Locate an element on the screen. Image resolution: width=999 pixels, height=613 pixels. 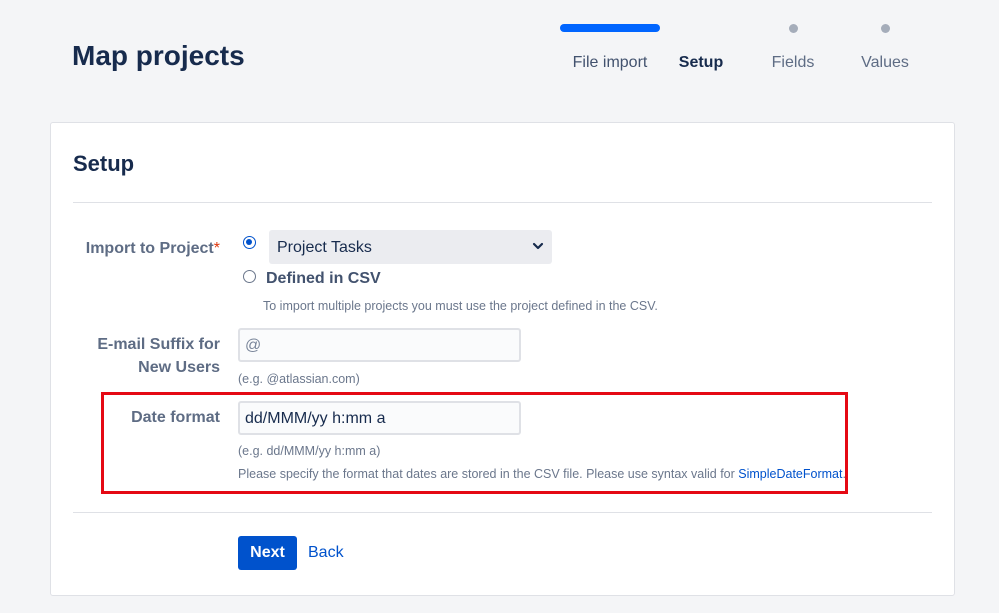
next-button: Next is located at coordinates (267, 553).